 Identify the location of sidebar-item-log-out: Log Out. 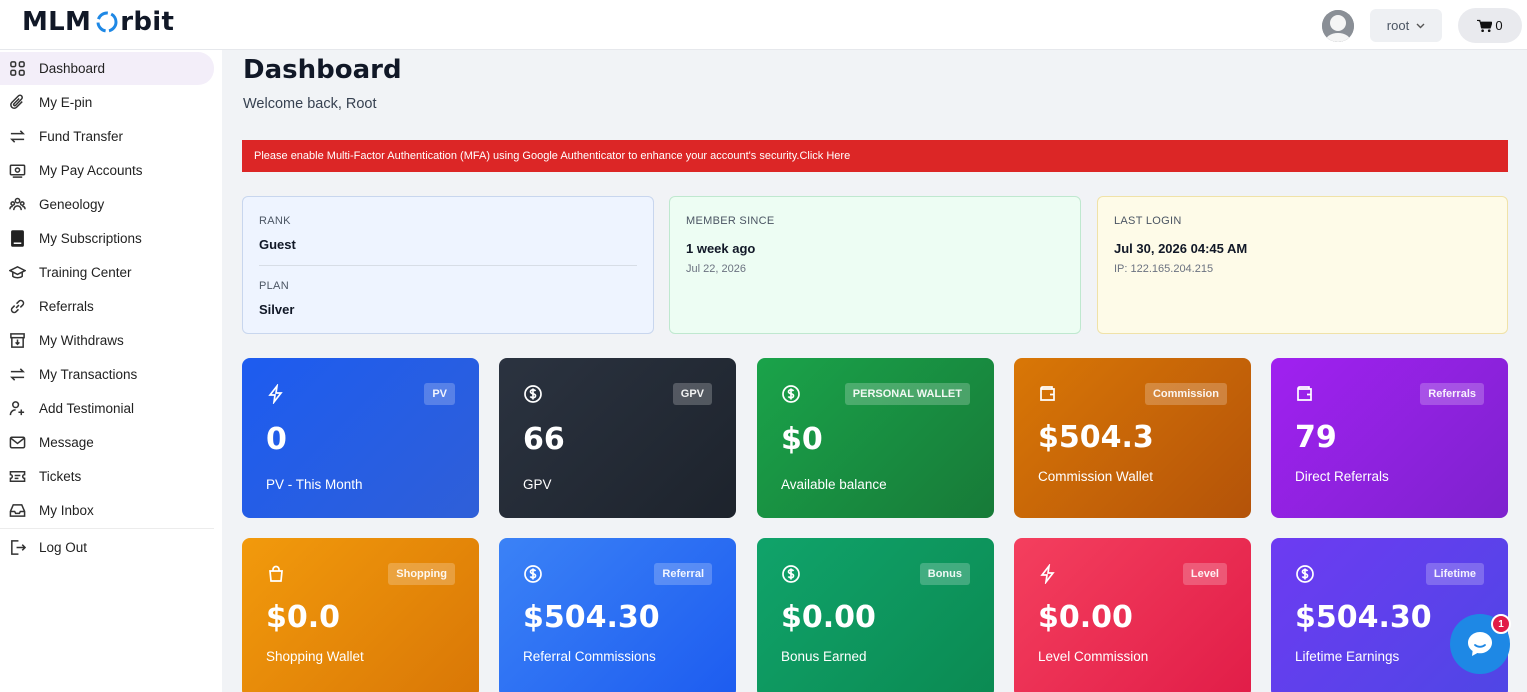
(107, 547).